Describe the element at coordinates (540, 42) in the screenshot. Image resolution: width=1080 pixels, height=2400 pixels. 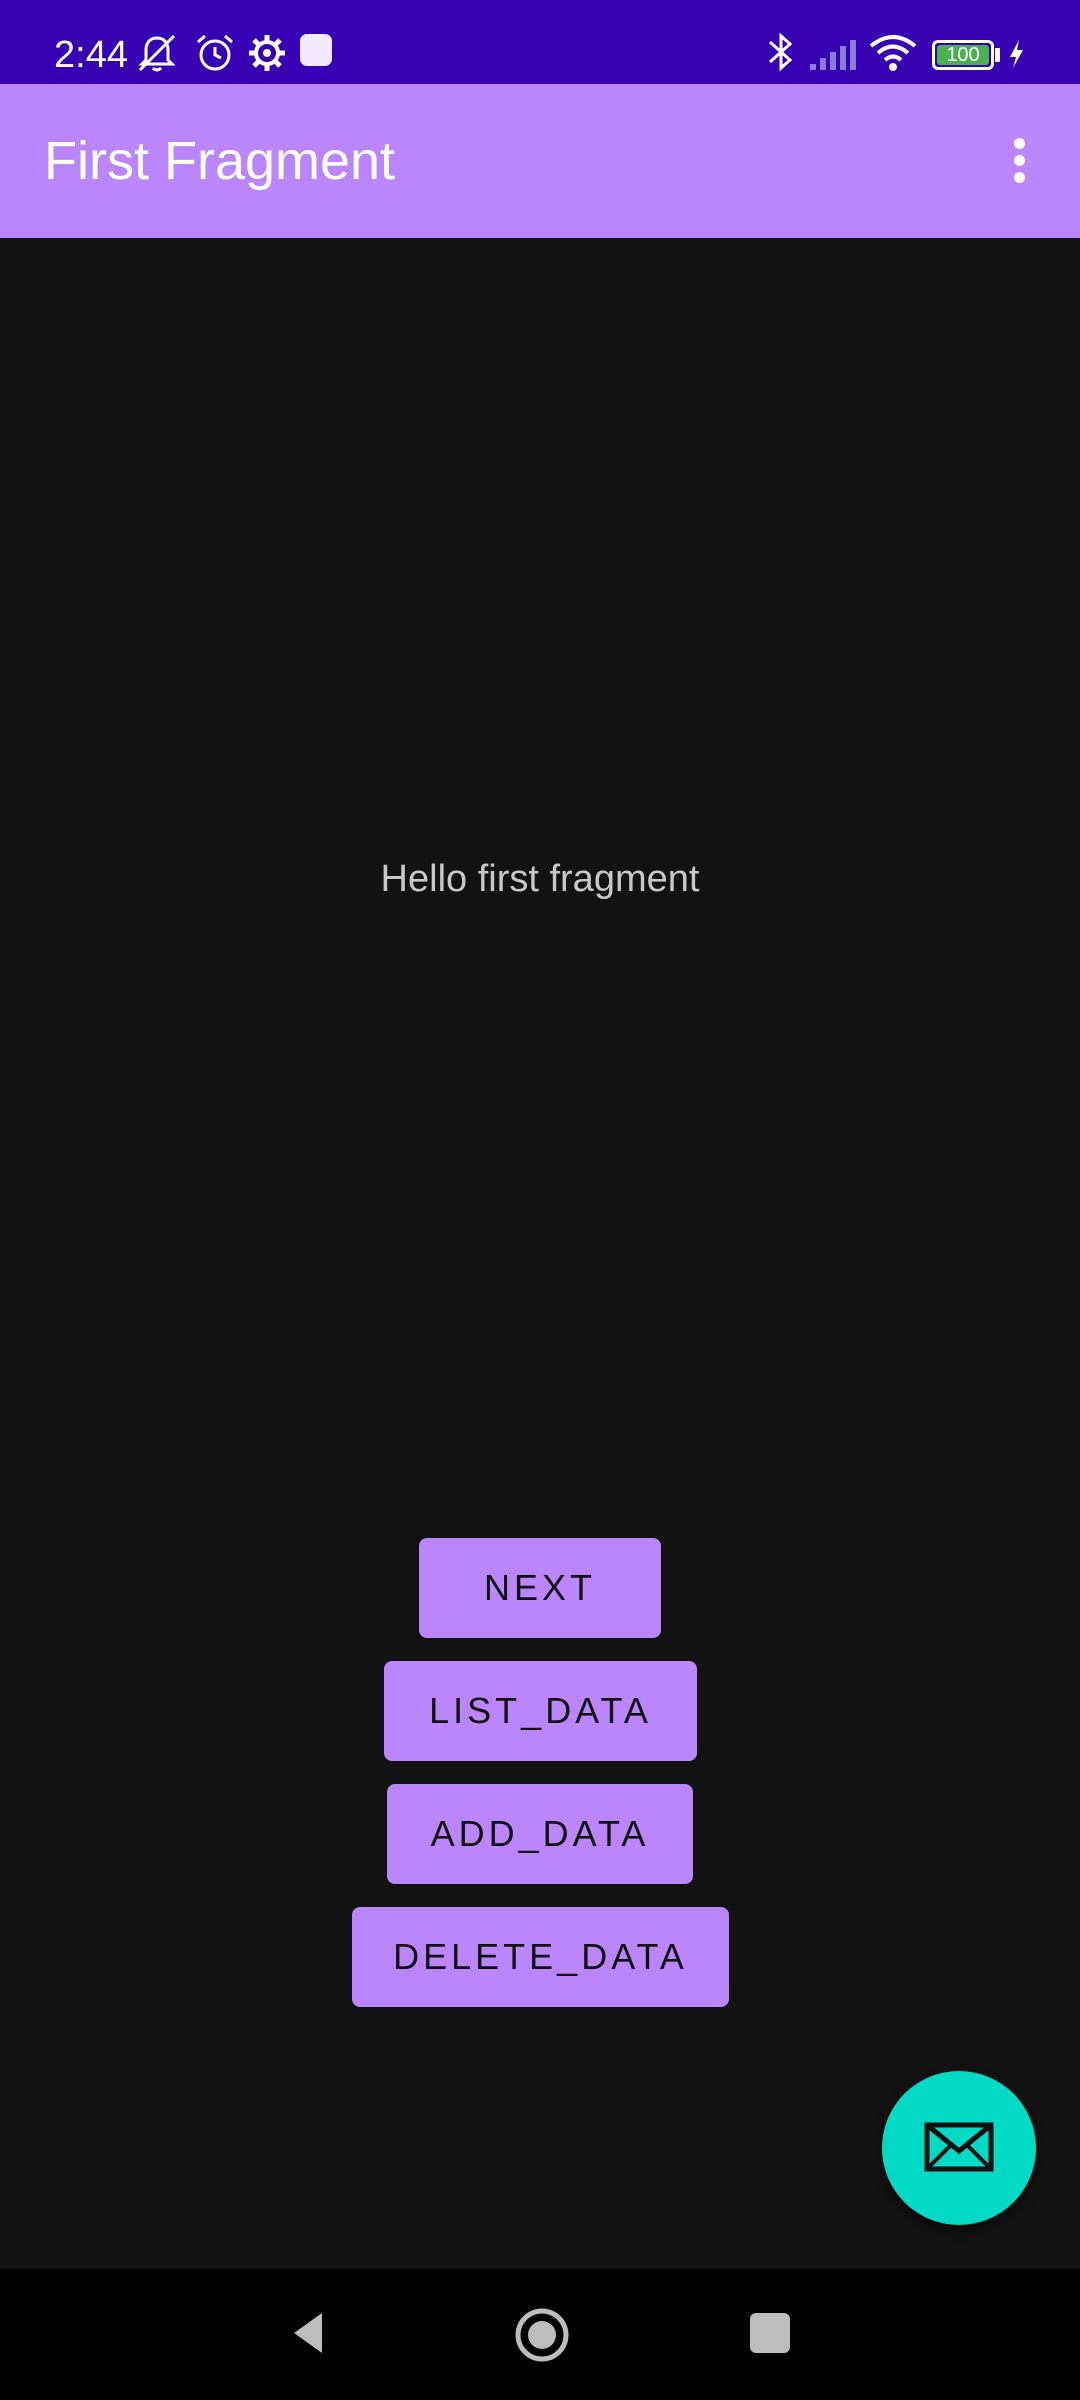
I see `status-bar: 2:44 100` at that location.